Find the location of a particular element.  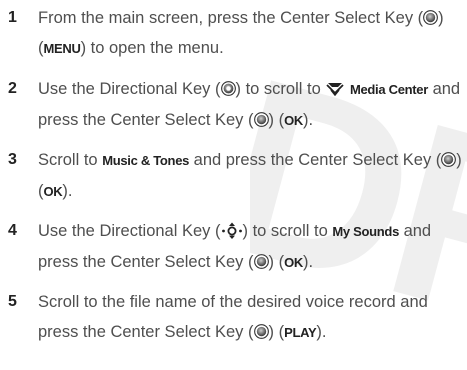

step-number: 1 is located at coordinates (12, 17).